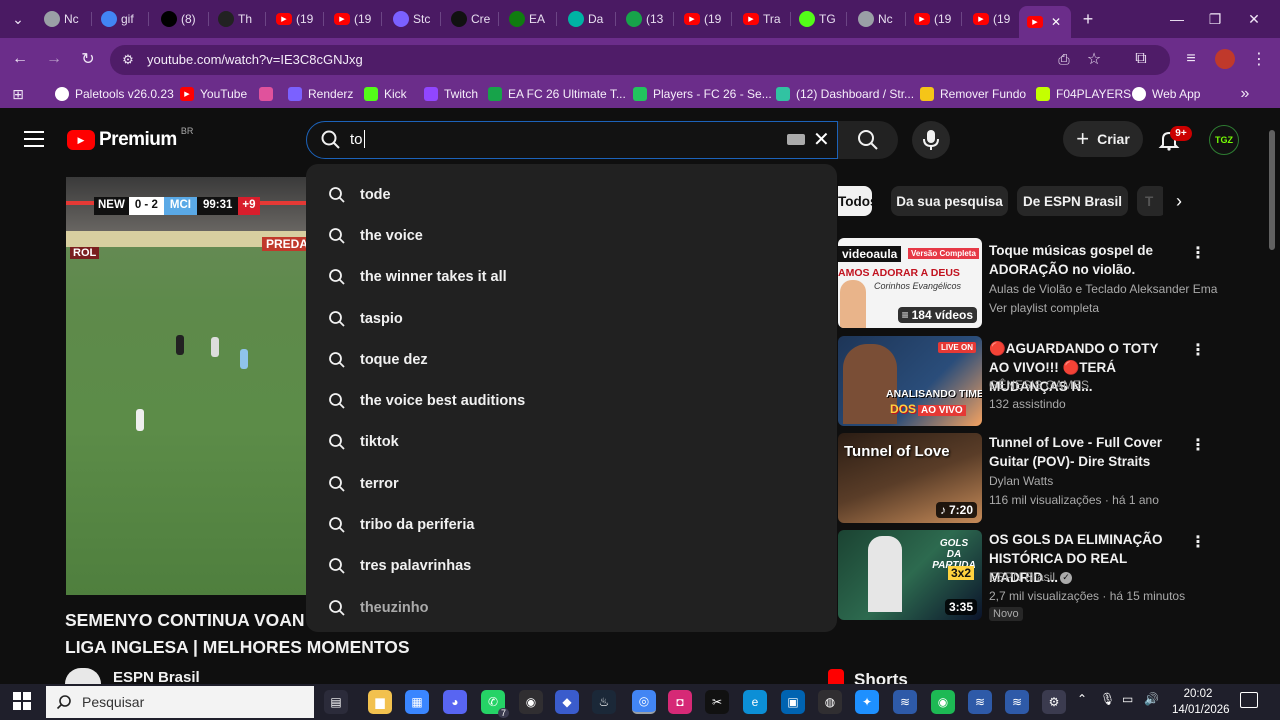 This screenshot has width=1280, height=720. I want to click on extensions-icon: ⧉, so click(1141, 59).